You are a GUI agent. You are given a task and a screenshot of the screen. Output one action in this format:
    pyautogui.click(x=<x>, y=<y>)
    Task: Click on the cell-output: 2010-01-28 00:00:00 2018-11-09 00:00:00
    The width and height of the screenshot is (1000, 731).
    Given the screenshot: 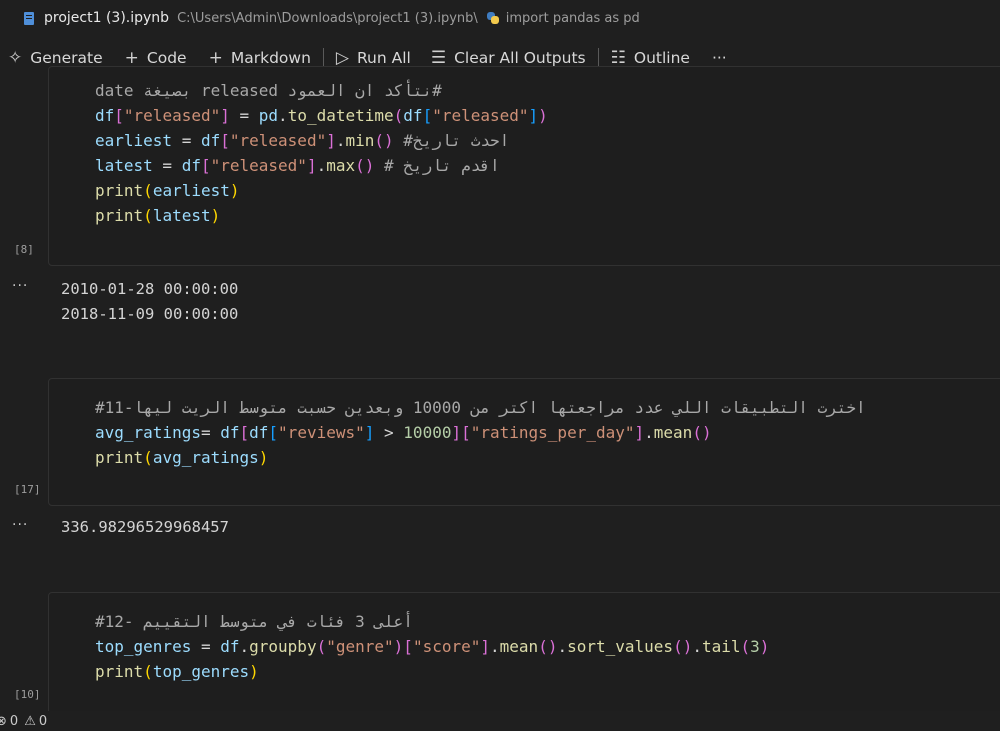 What is the action you would take?
    pyautogui.click(x=149, y=302)
    